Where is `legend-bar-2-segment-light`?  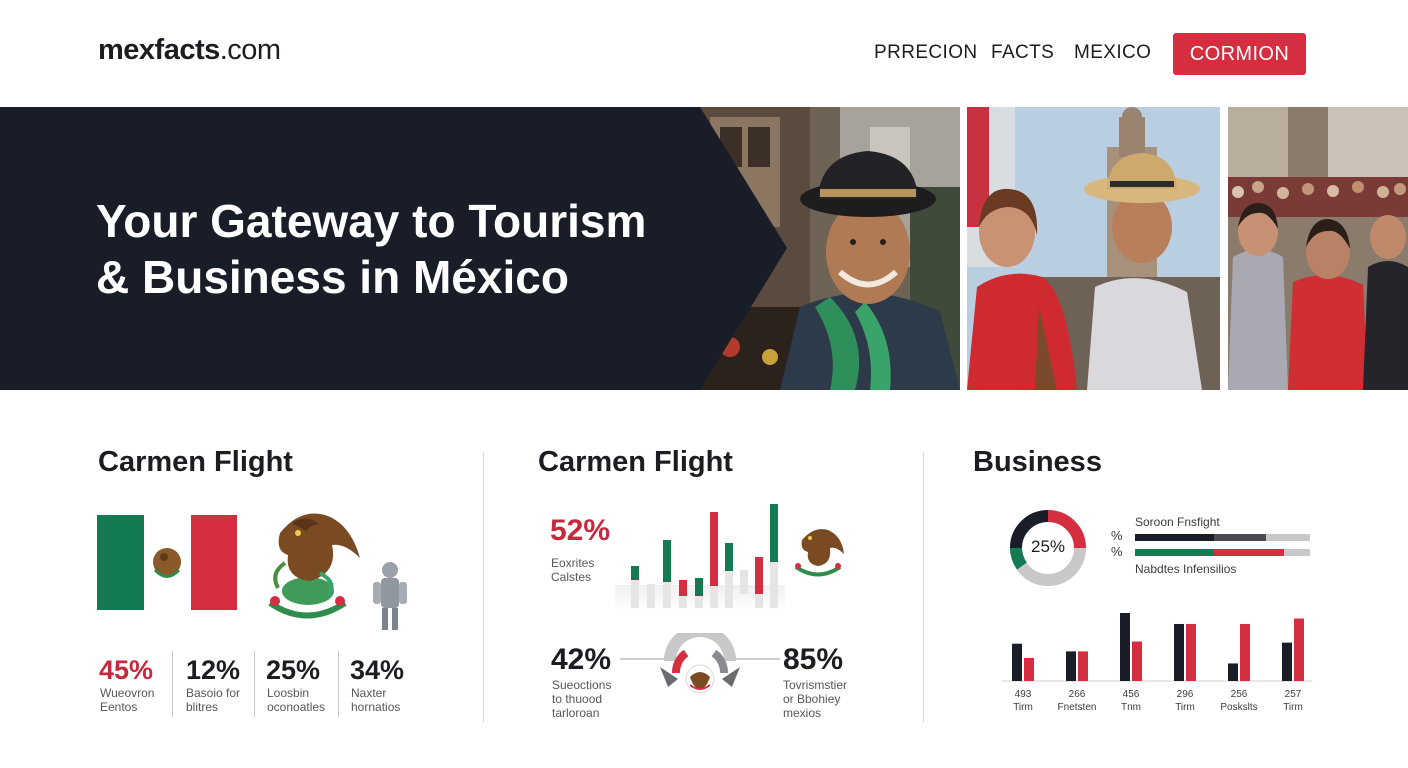
legend-bar-2-segment-light is located at coordinates (1297, 552).